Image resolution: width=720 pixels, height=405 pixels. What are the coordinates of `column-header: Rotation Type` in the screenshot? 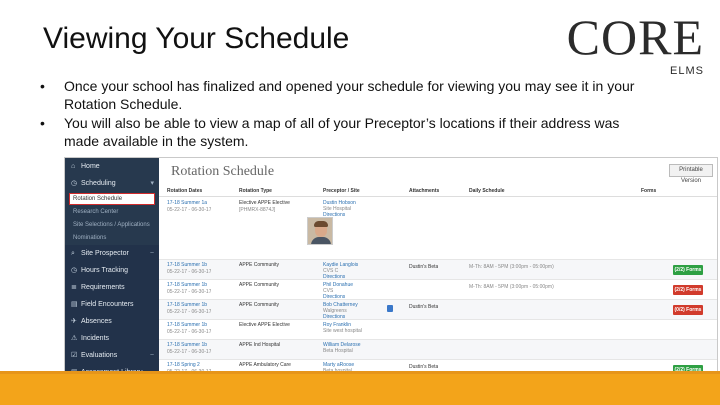 It's located at (255, 191).